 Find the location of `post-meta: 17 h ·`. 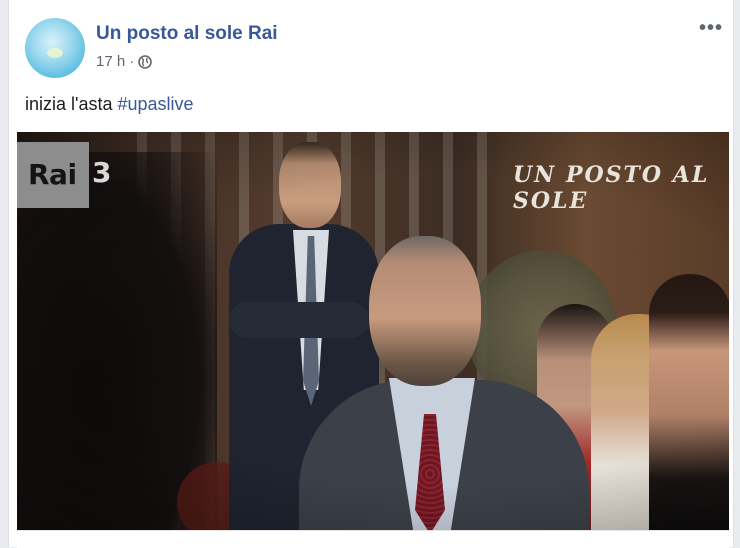

post-meta: 17 h · is located at coordinates (124, 61).